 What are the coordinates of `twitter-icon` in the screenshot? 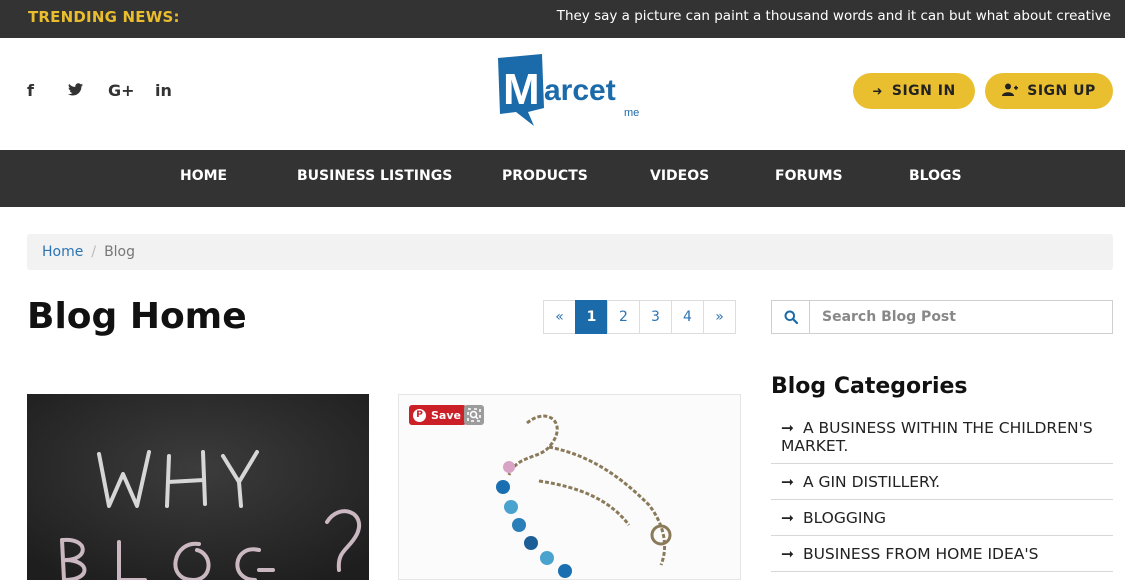 It's located at (75, 90).